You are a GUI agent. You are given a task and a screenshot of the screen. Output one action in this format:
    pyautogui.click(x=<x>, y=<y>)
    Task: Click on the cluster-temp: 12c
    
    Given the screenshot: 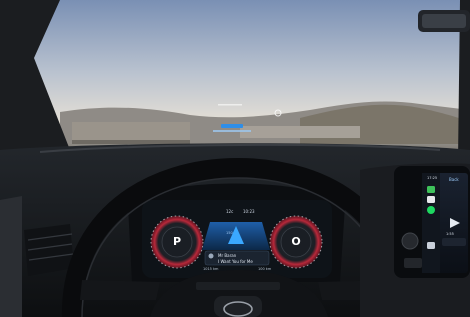 What is the action you would take?
    pyautogui.click(x=230, y=211)
    